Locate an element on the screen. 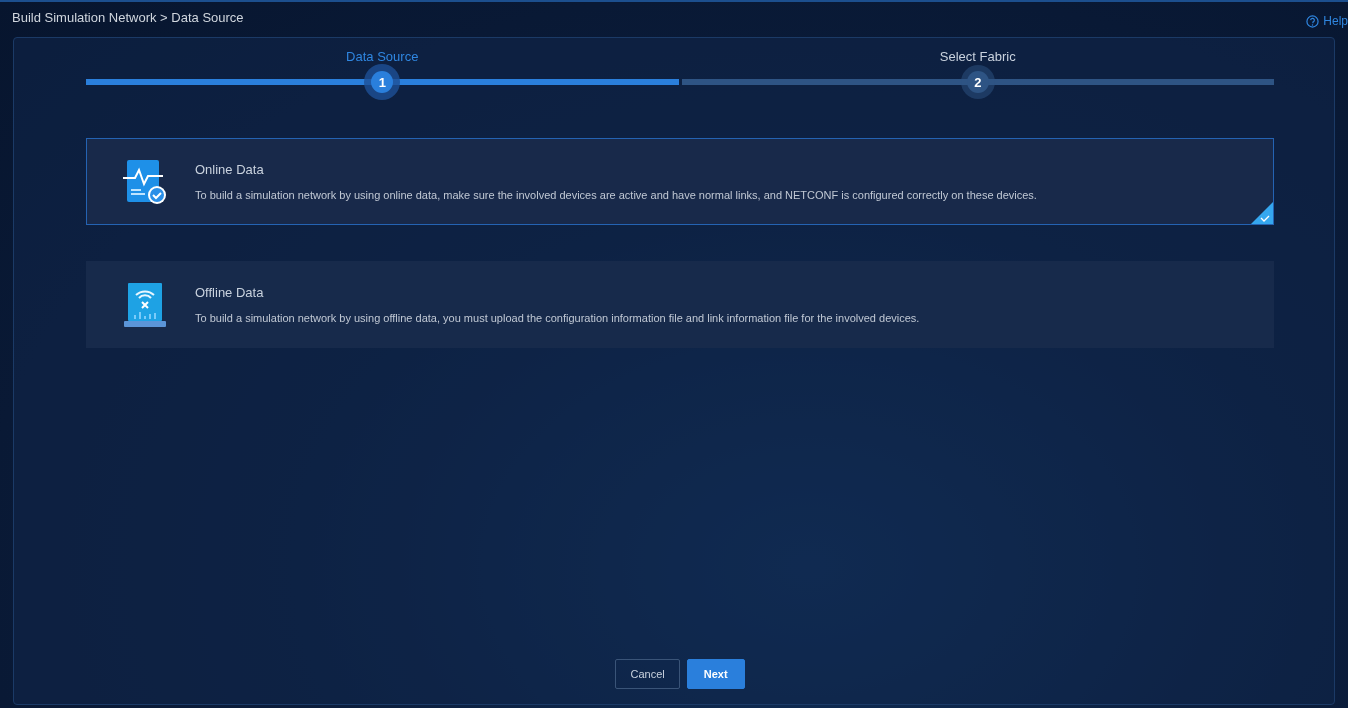  next-button: Next is located at coordinates (715, 674).